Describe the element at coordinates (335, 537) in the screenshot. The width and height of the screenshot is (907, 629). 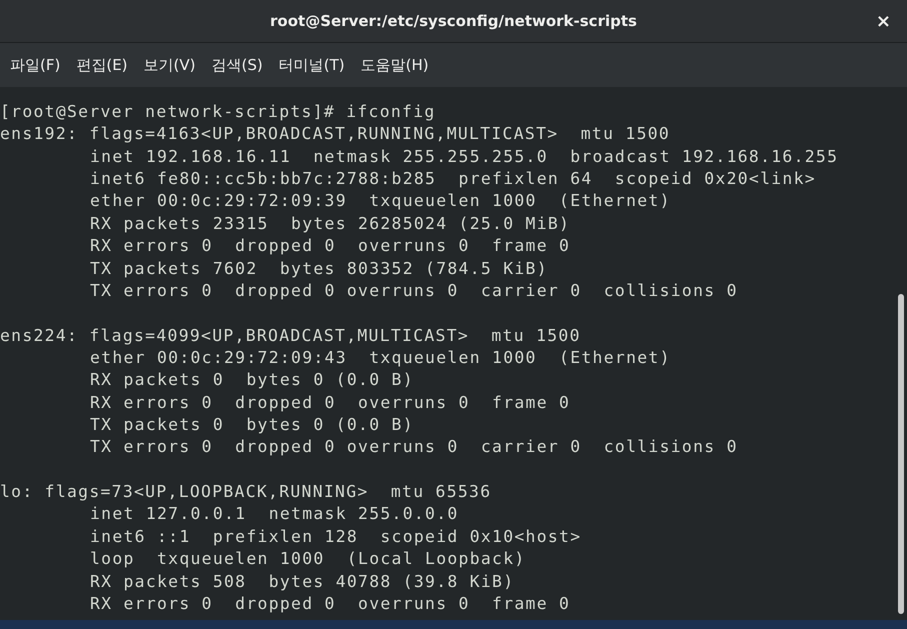
I see `terminal-line: inet6 ::1 prefixlen 128 scopeid 0x10<host>` at that location.